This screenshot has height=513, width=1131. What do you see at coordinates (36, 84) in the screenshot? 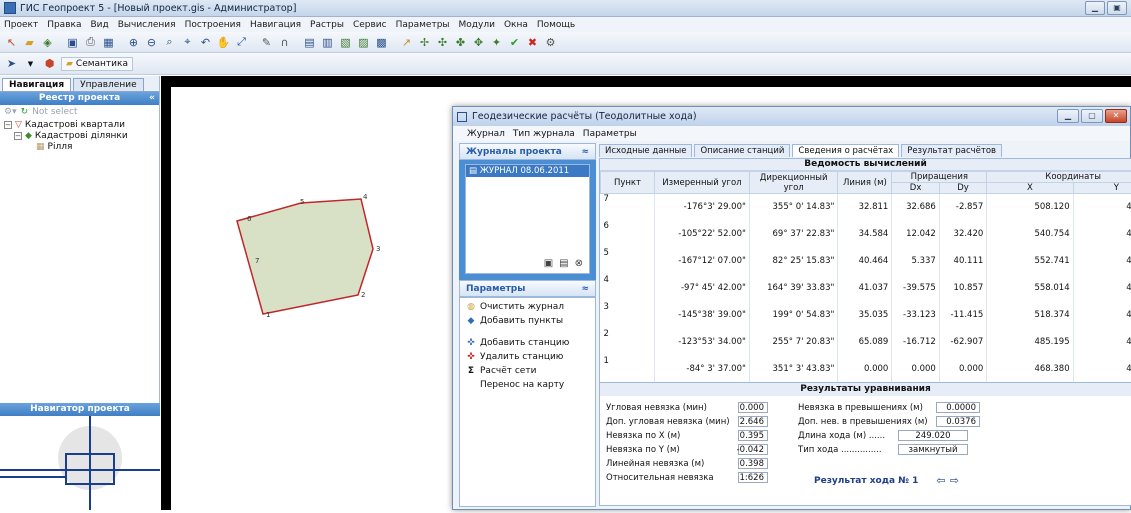
I see `tab-navigation: Навигация` at bounding box center [36, 84].